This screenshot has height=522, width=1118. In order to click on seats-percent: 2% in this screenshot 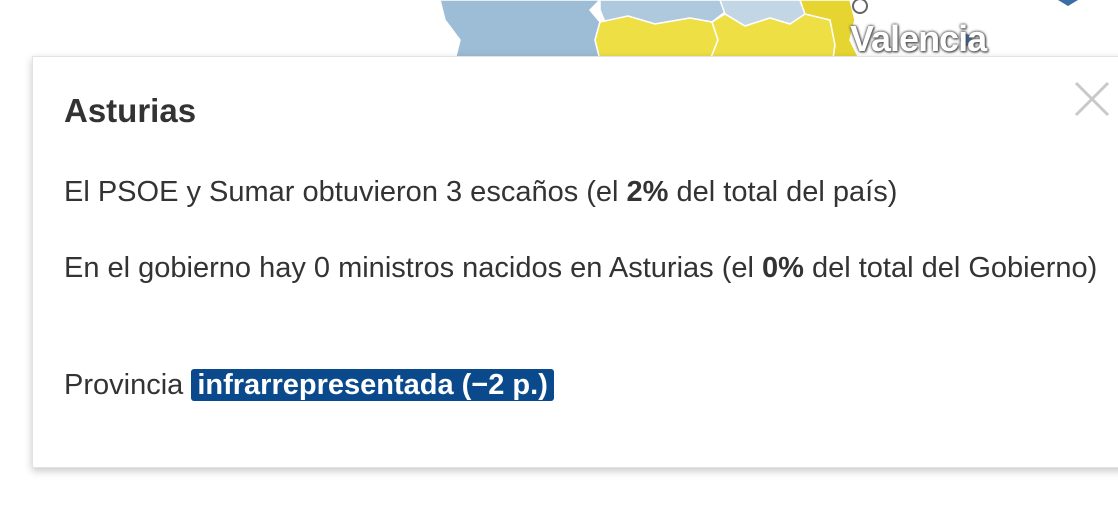, I will do `click(647, 192)`.